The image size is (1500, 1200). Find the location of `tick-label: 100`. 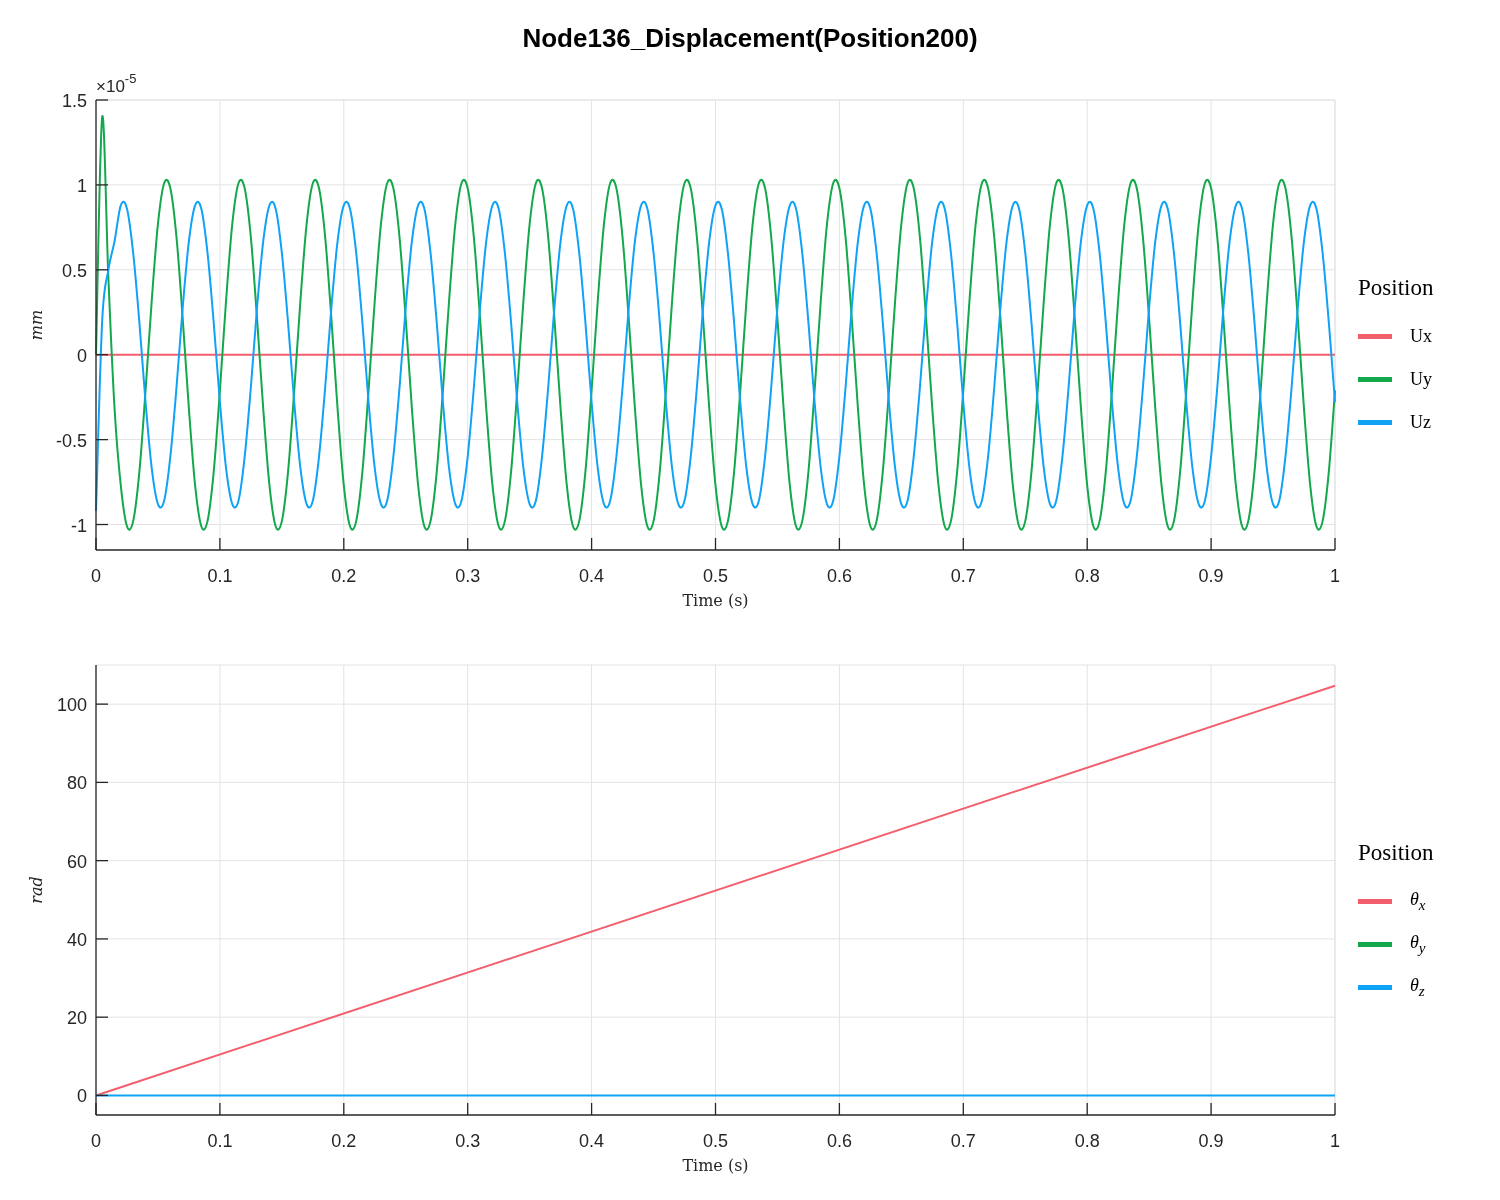

tick-label: 100 is located at coordinates (71, 705).